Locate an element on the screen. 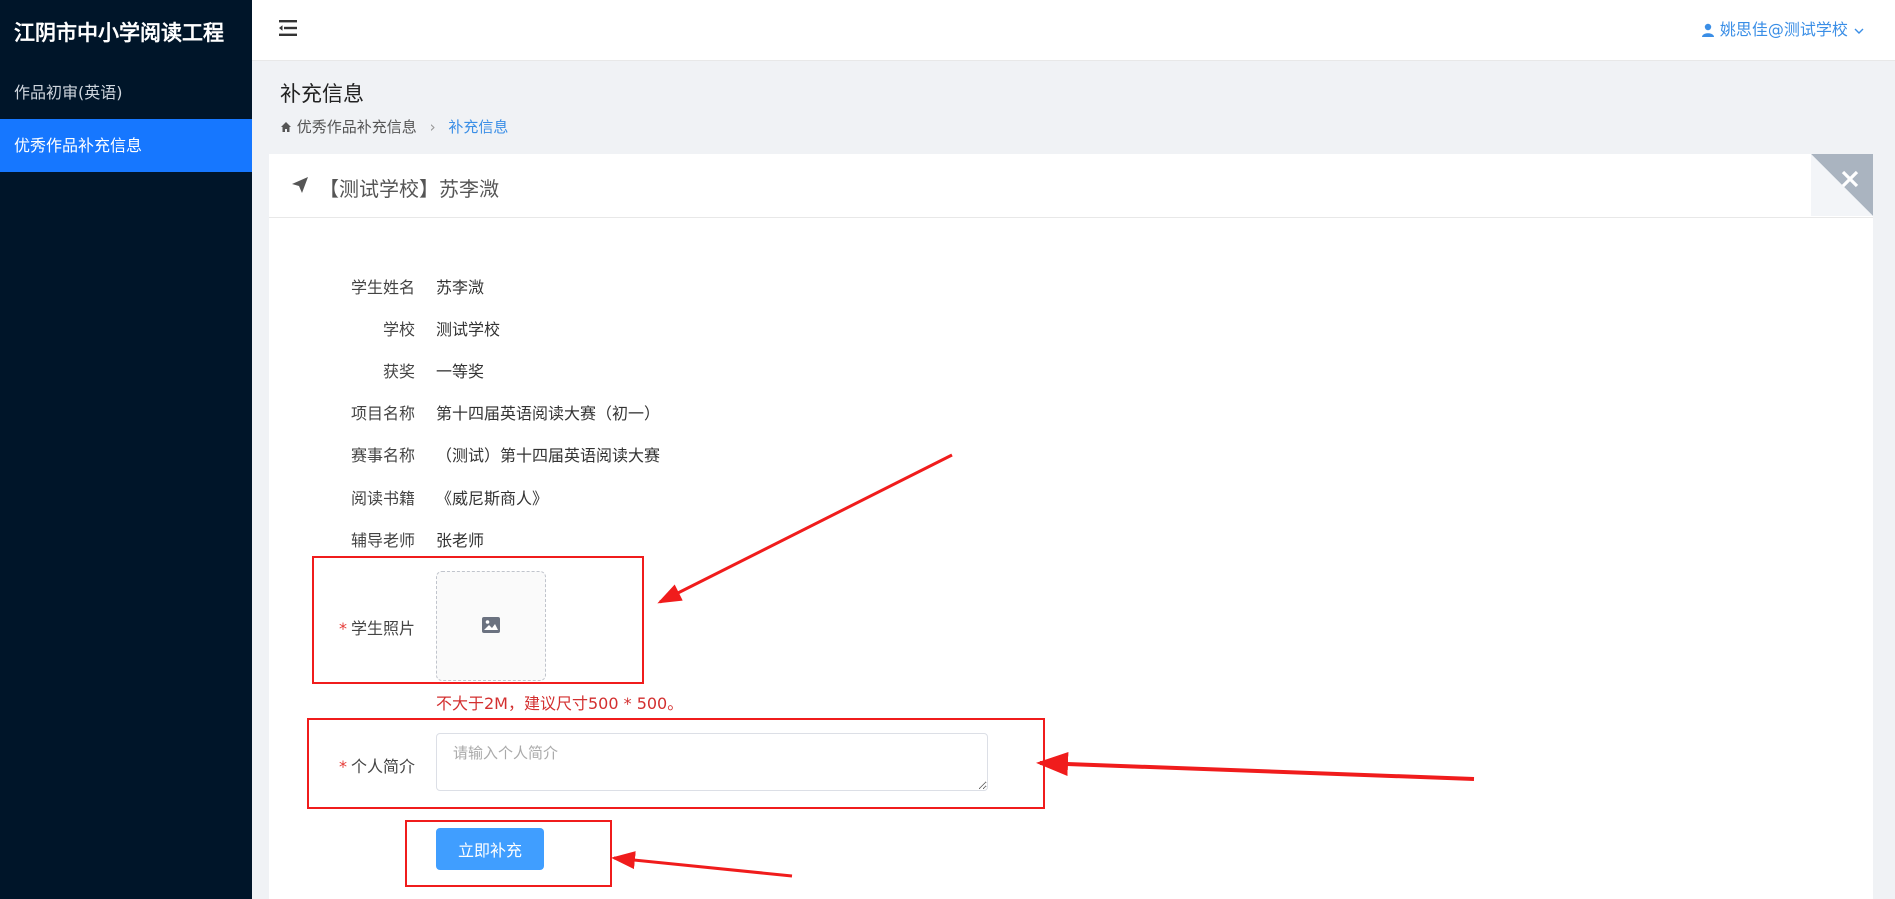 This screenshot has width=1895, height=899. user-icon is located at coordinates (1707, 30).